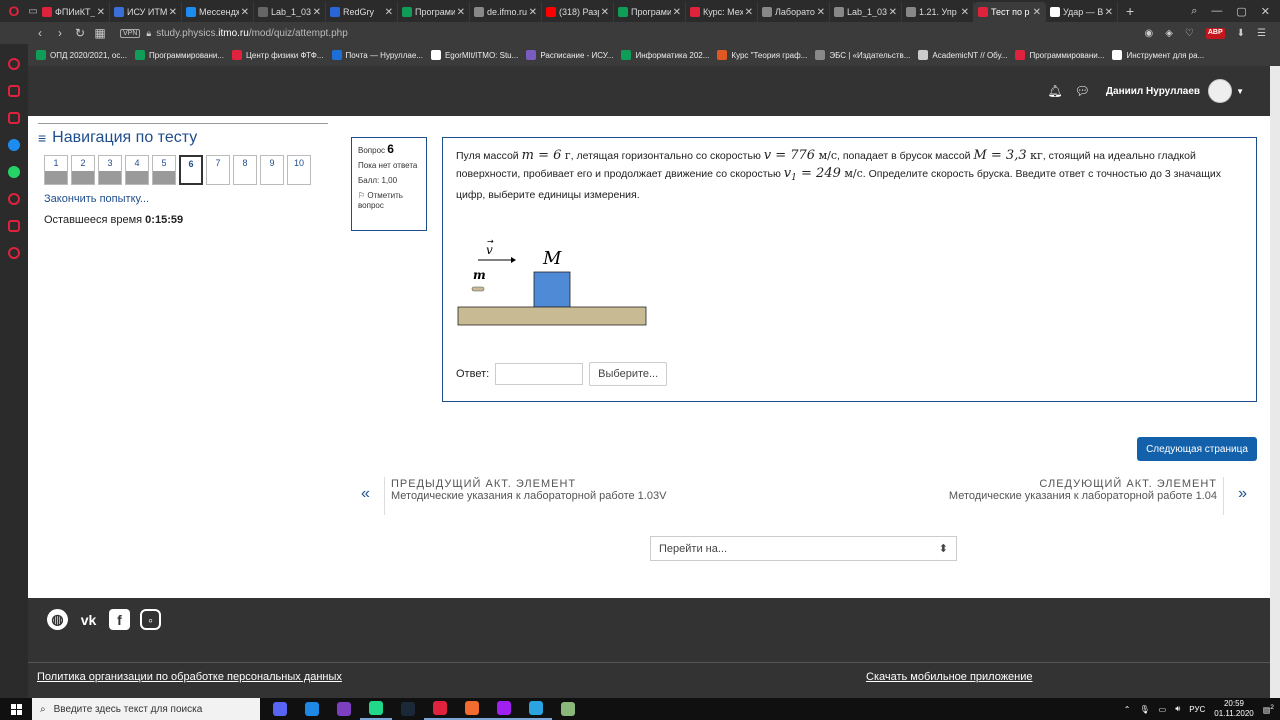  Describe the element at coordinates (504, 709) in the screenshot. I see `rider-taskbar-button` at that location.